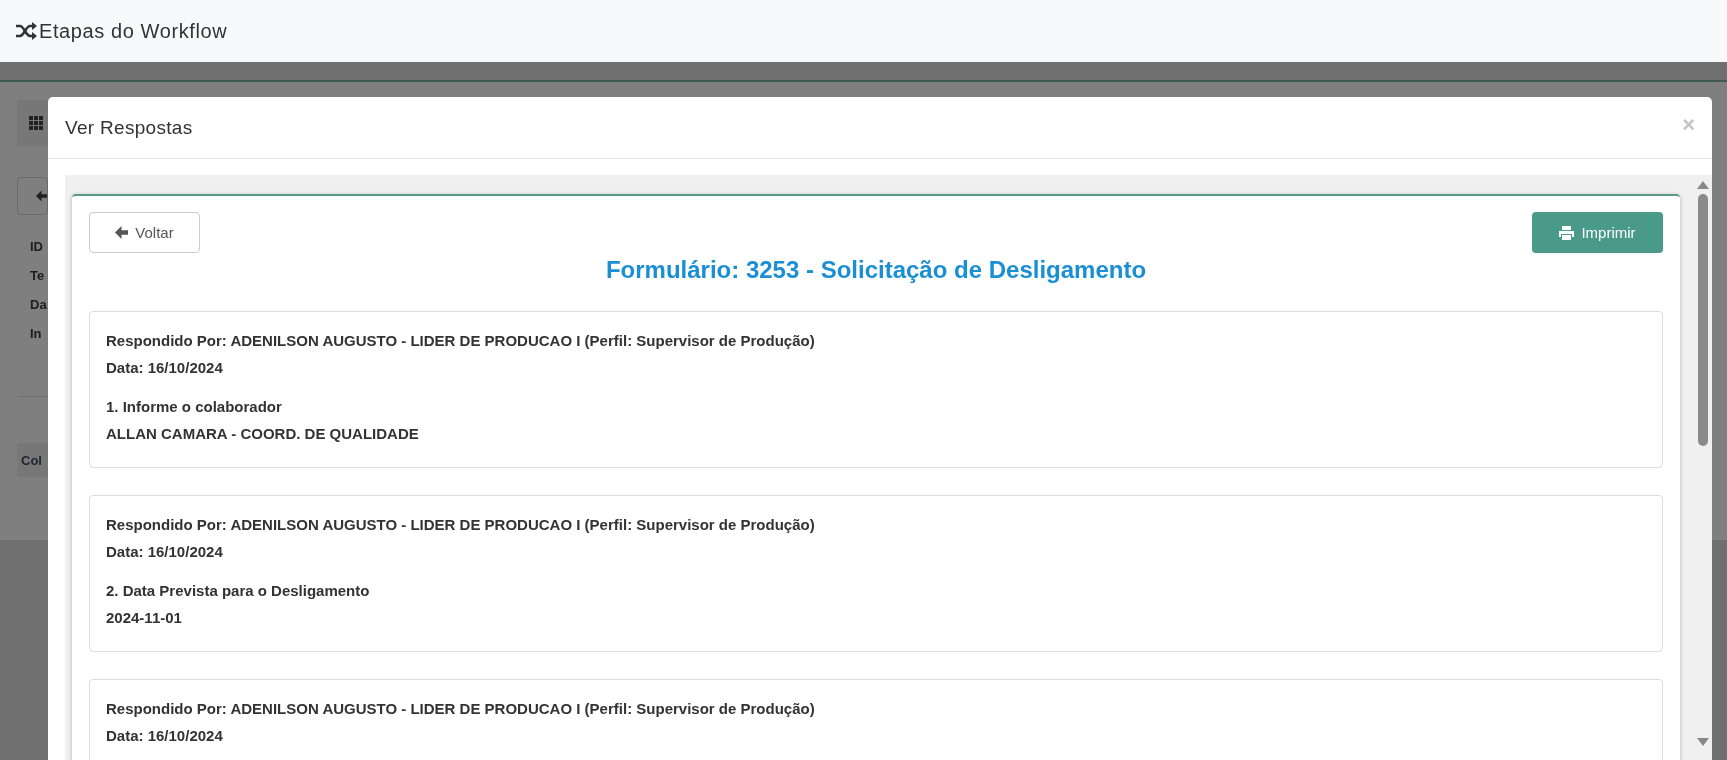  What do you see at coordinates (1702, 467) in the screenshot?
I see `scrollbar` at bounding box center [1702, 467].